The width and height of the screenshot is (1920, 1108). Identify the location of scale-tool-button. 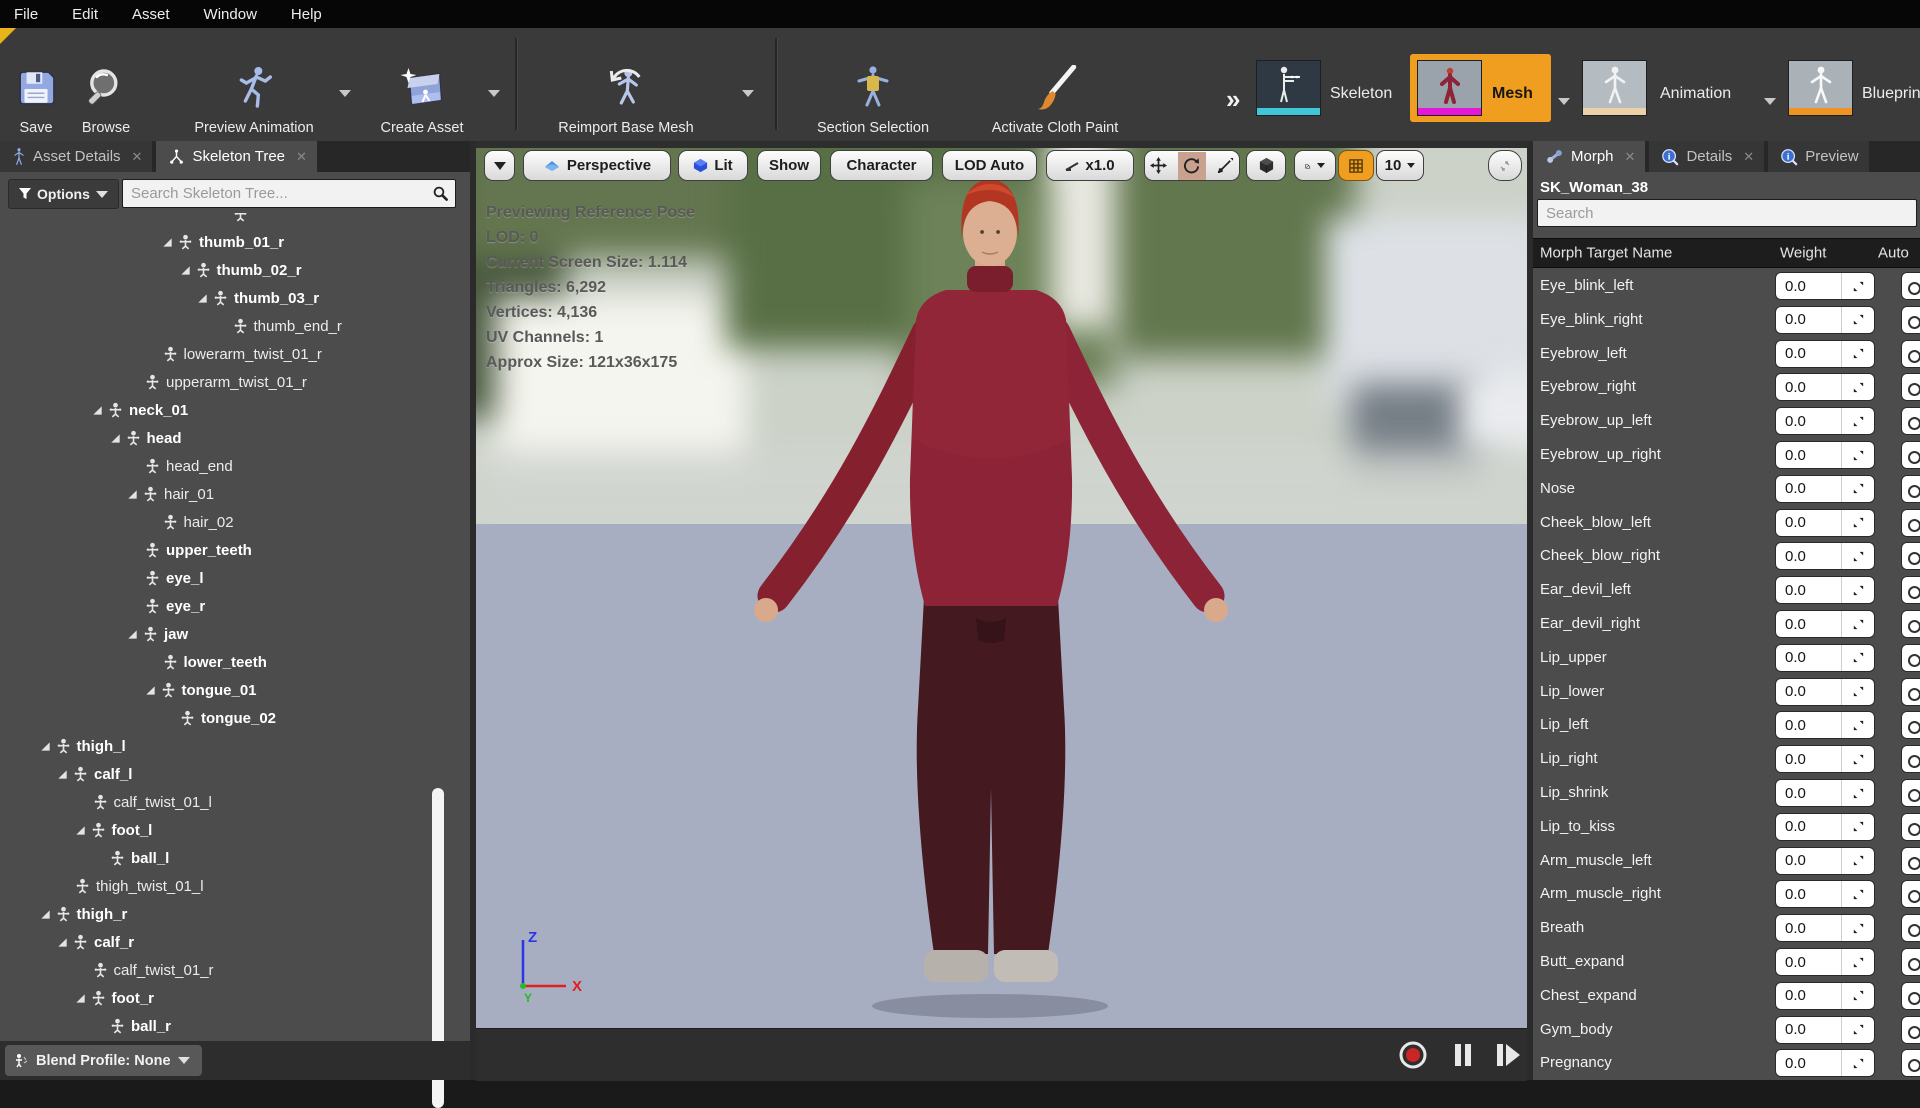
(1225, 166).